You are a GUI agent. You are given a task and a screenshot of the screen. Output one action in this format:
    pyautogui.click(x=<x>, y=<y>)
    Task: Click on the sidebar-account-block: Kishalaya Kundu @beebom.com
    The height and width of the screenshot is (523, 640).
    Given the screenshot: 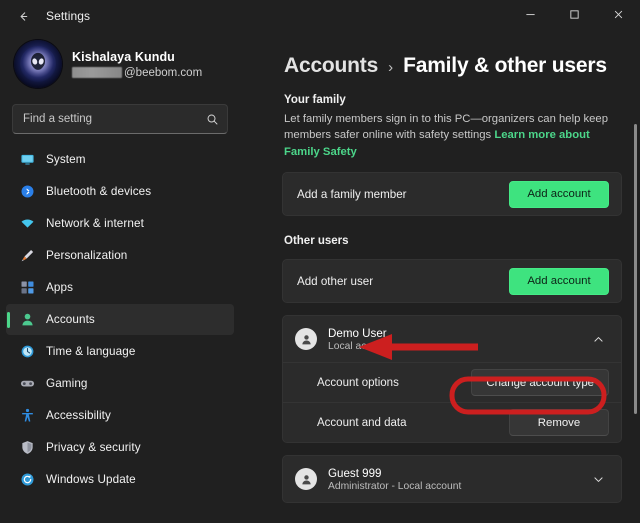 What is the action you would take?
    pyautogui.click(x=120, y=65)
    